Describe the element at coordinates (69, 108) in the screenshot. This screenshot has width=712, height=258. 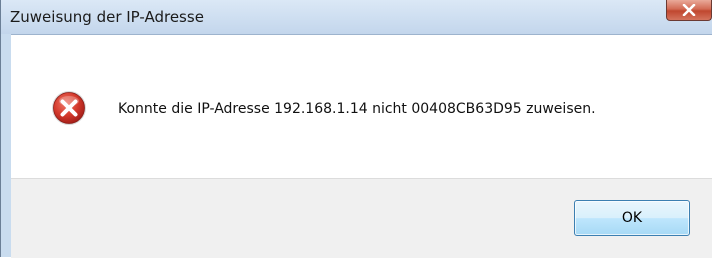
I see `error-icon` at that location.